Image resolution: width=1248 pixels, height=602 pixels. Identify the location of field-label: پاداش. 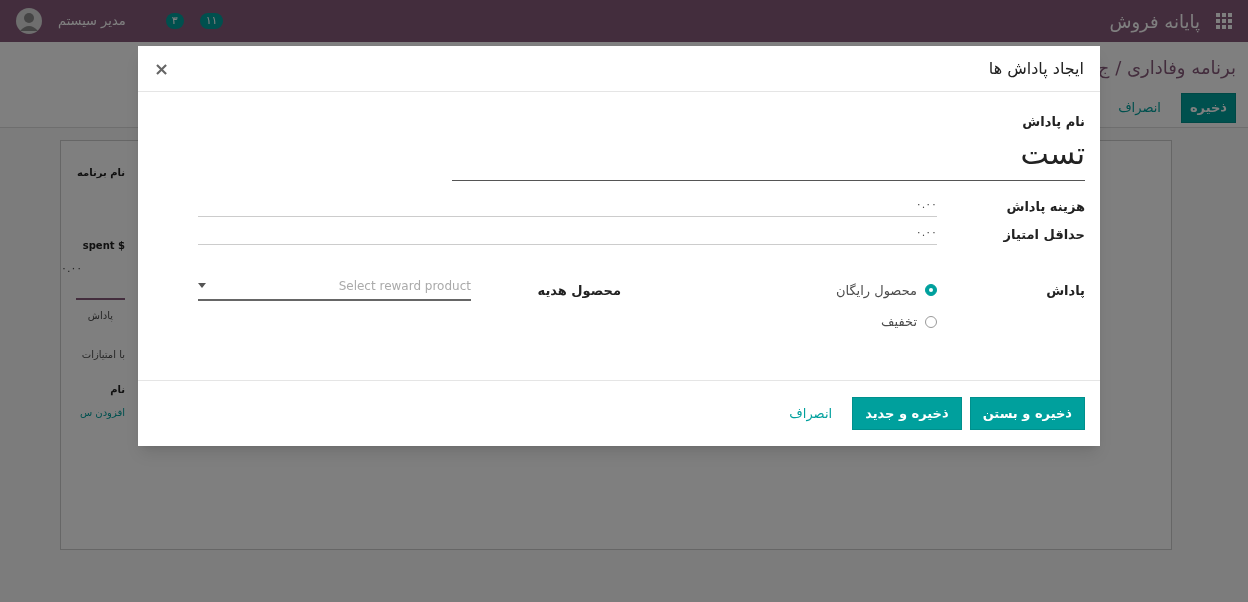
(1065, 290).